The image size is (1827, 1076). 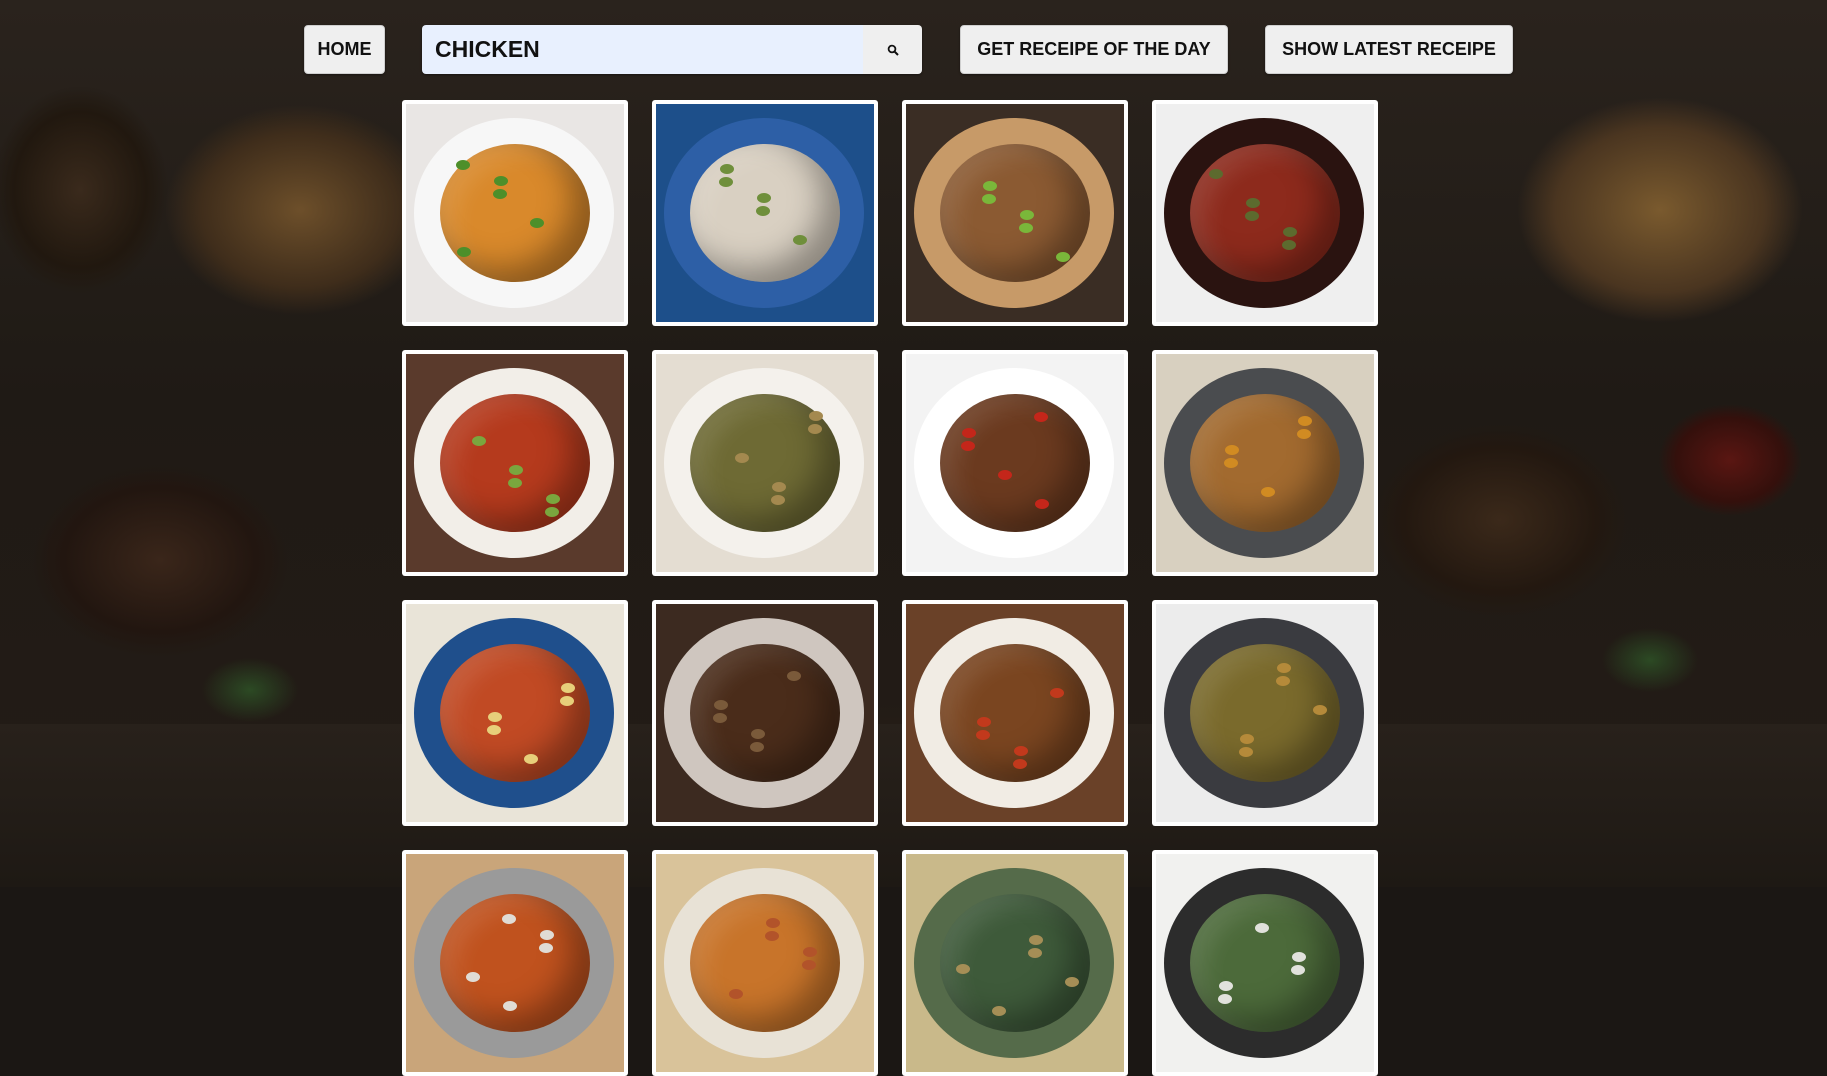 What do you see at coordinates (1094, 49) in the screenshot?
I see `receipe-of-the-day-button: GET RECEIPE OF THE DAY` at bounding box center [1094, 49].